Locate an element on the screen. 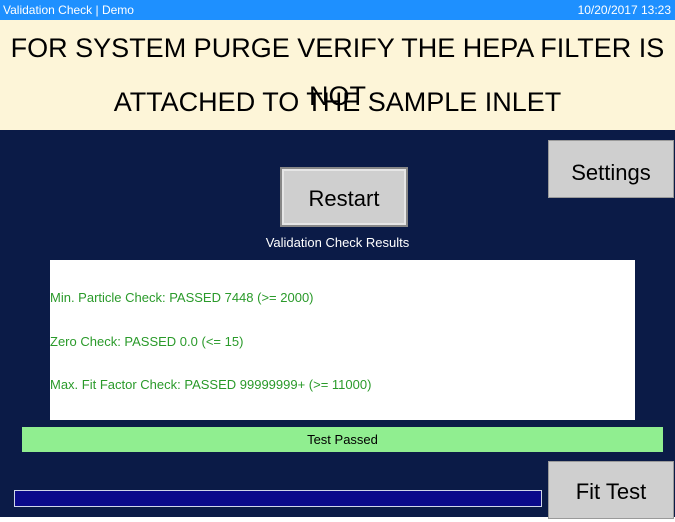  result-zero-check: Zero Check: PASSED 0.0 (<= 15) is located at coordinates (147, 341).